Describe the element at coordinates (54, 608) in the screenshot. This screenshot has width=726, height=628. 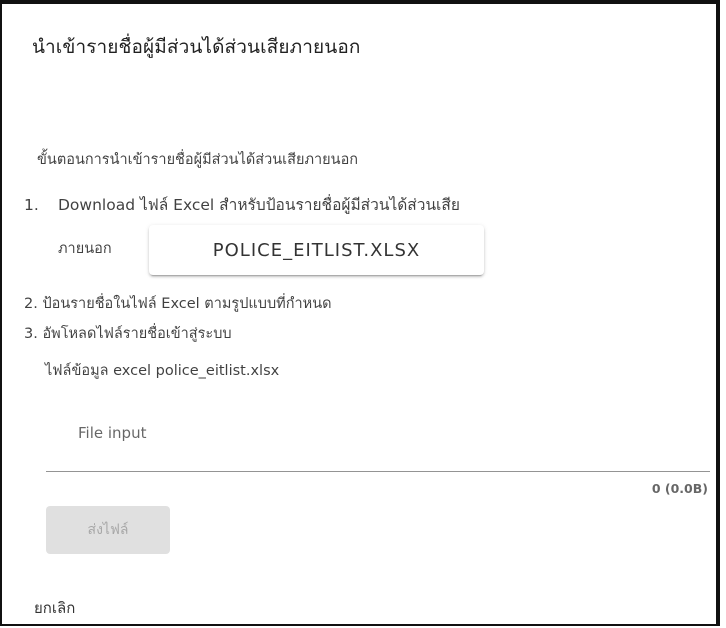
I see `cancel-button: ยกเลิก` at that location.